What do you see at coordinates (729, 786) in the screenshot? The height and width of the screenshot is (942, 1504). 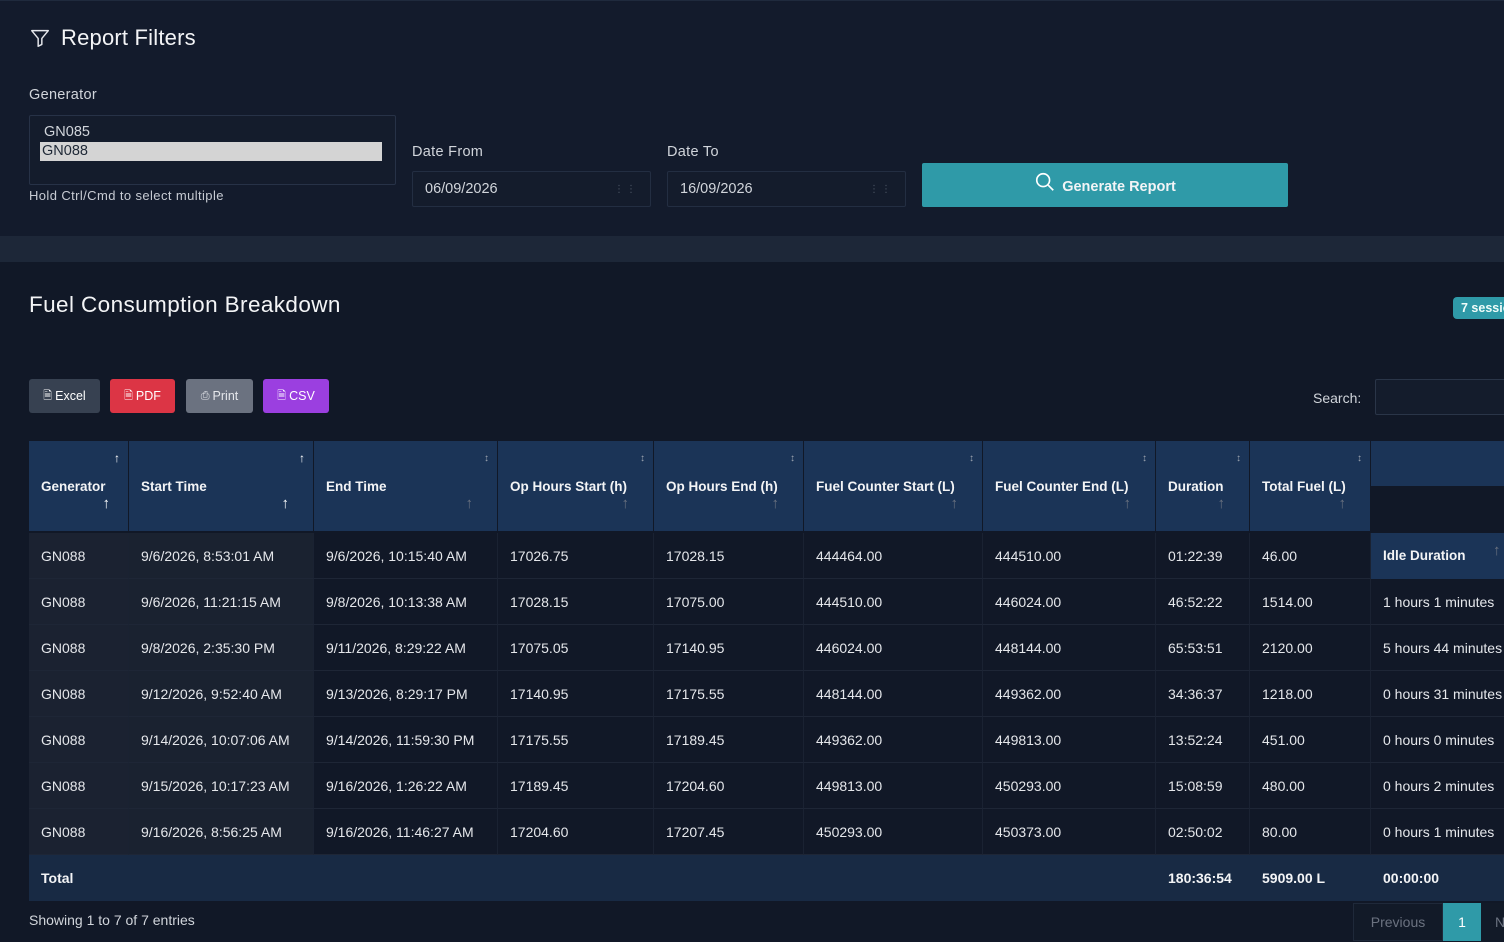 I see `cell-op-hours-end: 17204.60` at bounding box center [729, 786].